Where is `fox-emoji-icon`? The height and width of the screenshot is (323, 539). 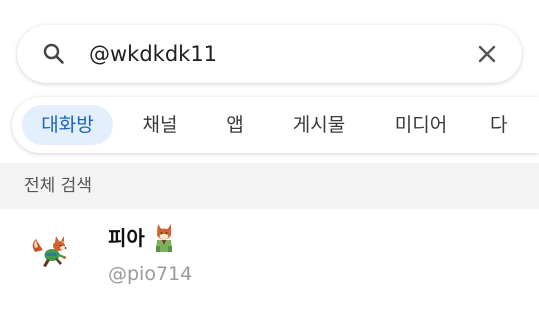
fox-emoji-icon is located at coordinates (163, 238).